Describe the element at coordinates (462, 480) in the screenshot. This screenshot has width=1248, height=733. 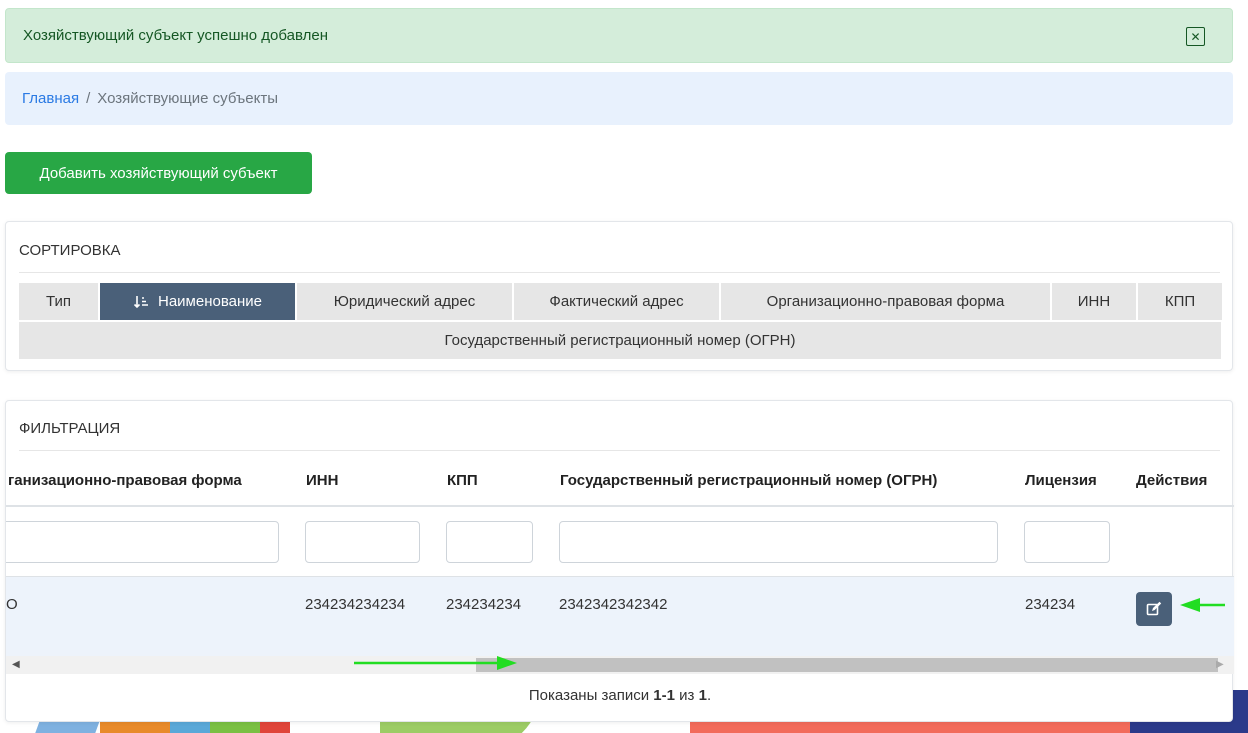
I see `column-header-kpp: КПП` at that location.